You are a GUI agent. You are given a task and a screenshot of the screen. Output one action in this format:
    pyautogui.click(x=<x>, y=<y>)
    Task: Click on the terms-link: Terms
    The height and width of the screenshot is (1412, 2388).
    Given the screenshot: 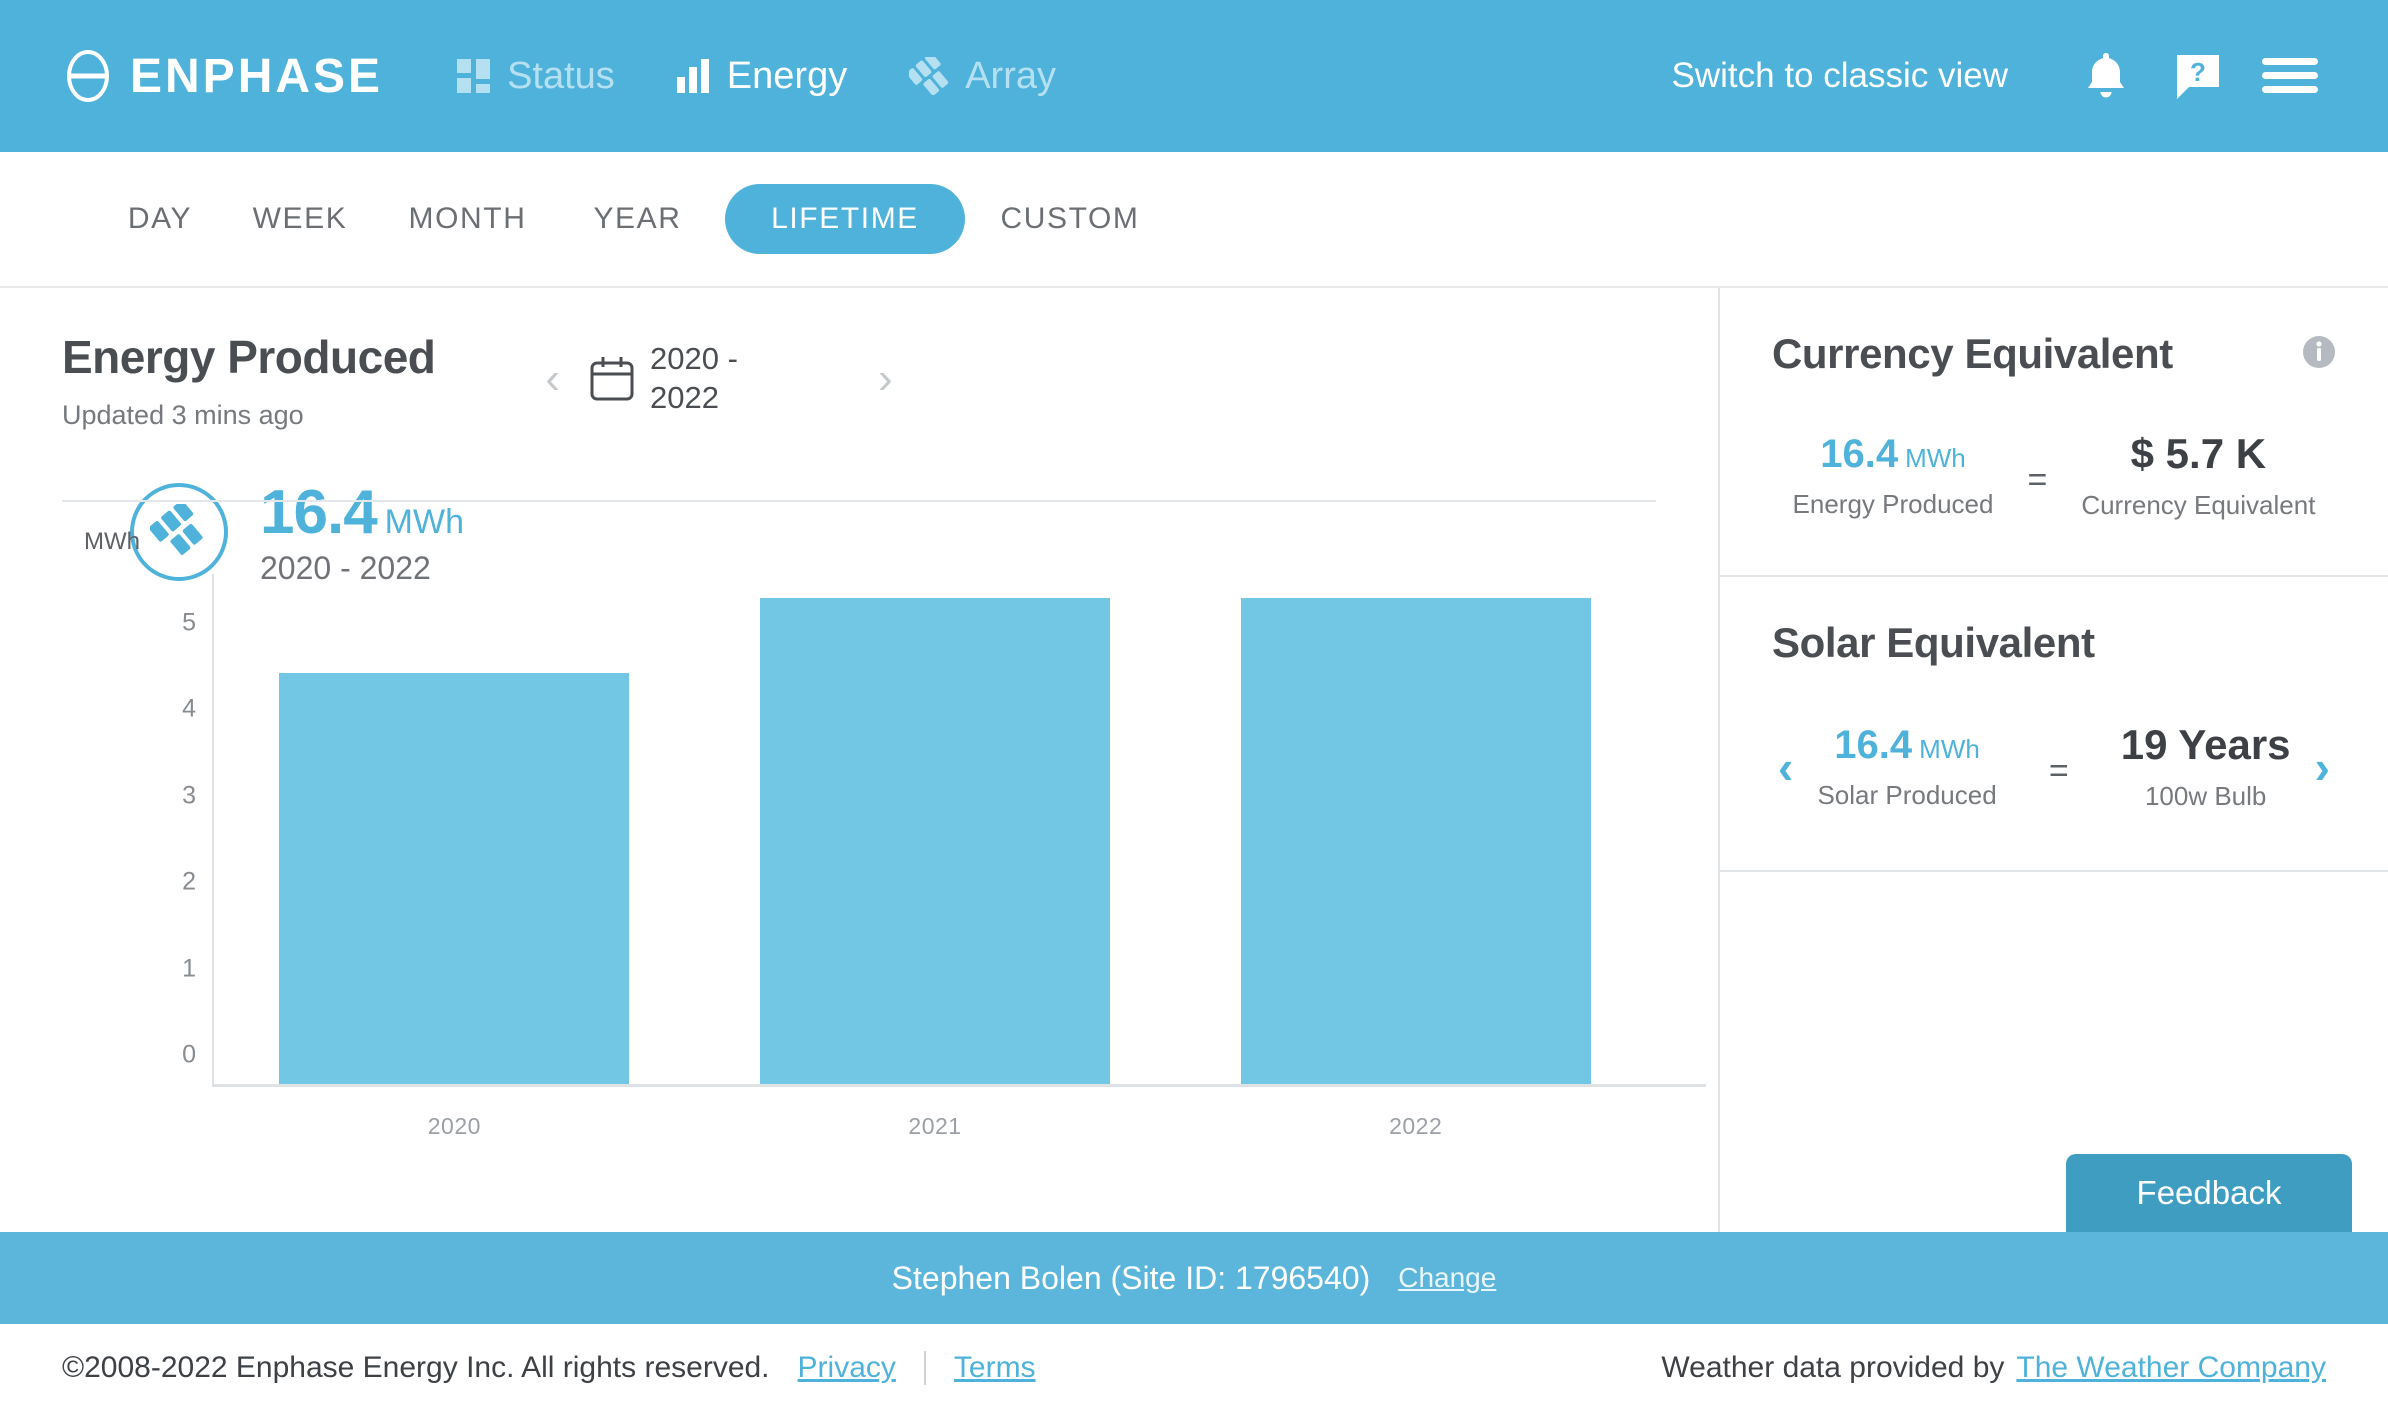 What is the action you would take?
    pyautogui.click(x=995, y=1368)
    